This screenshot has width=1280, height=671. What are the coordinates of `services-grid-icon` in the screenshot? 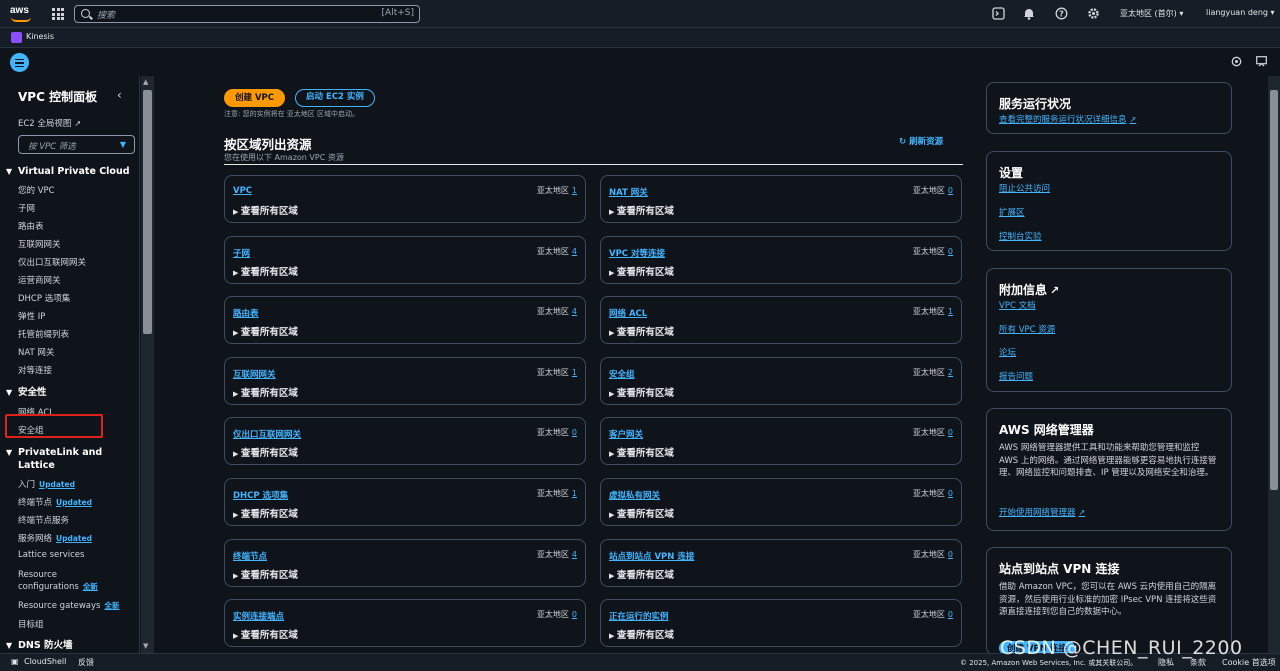 It's located at (58, 14).